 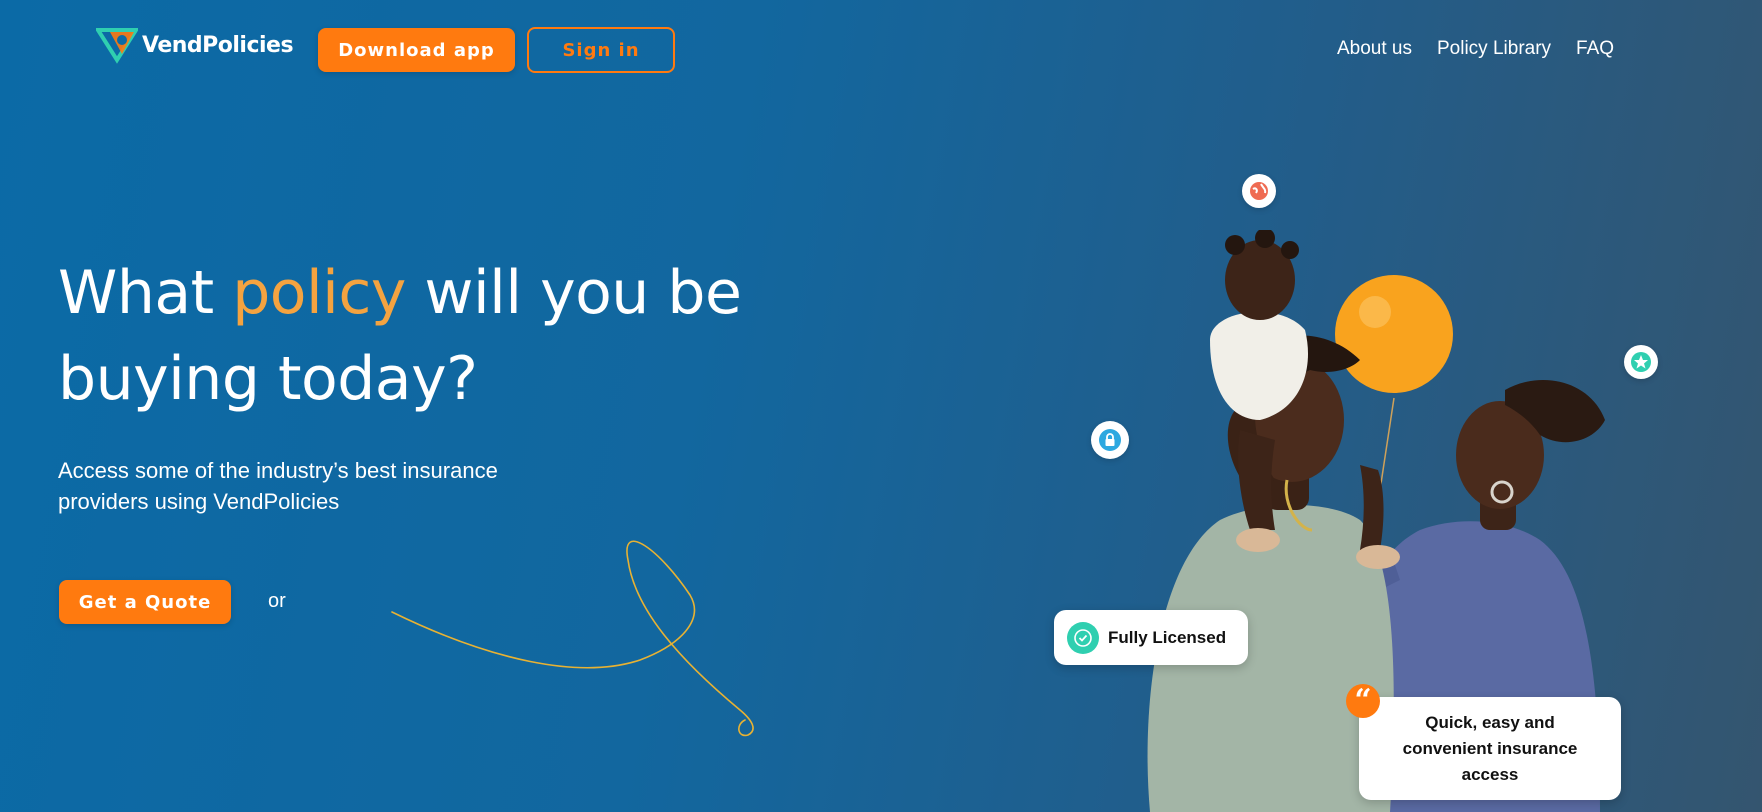 I want to click on nav-about-us: About us, so click(x=1374, y=49).